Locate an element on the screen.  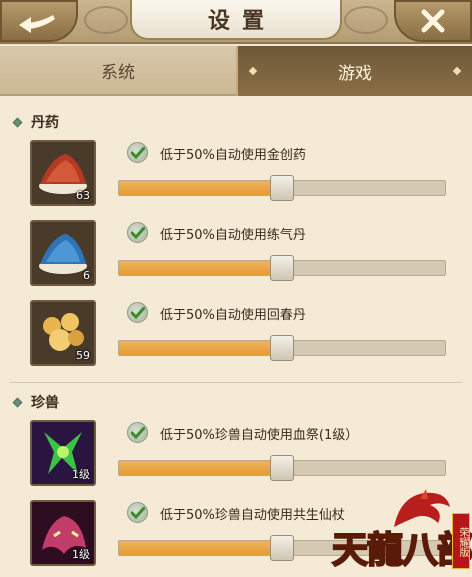
section-pet-label: 珍兽 is located at coordinates (45, 403).